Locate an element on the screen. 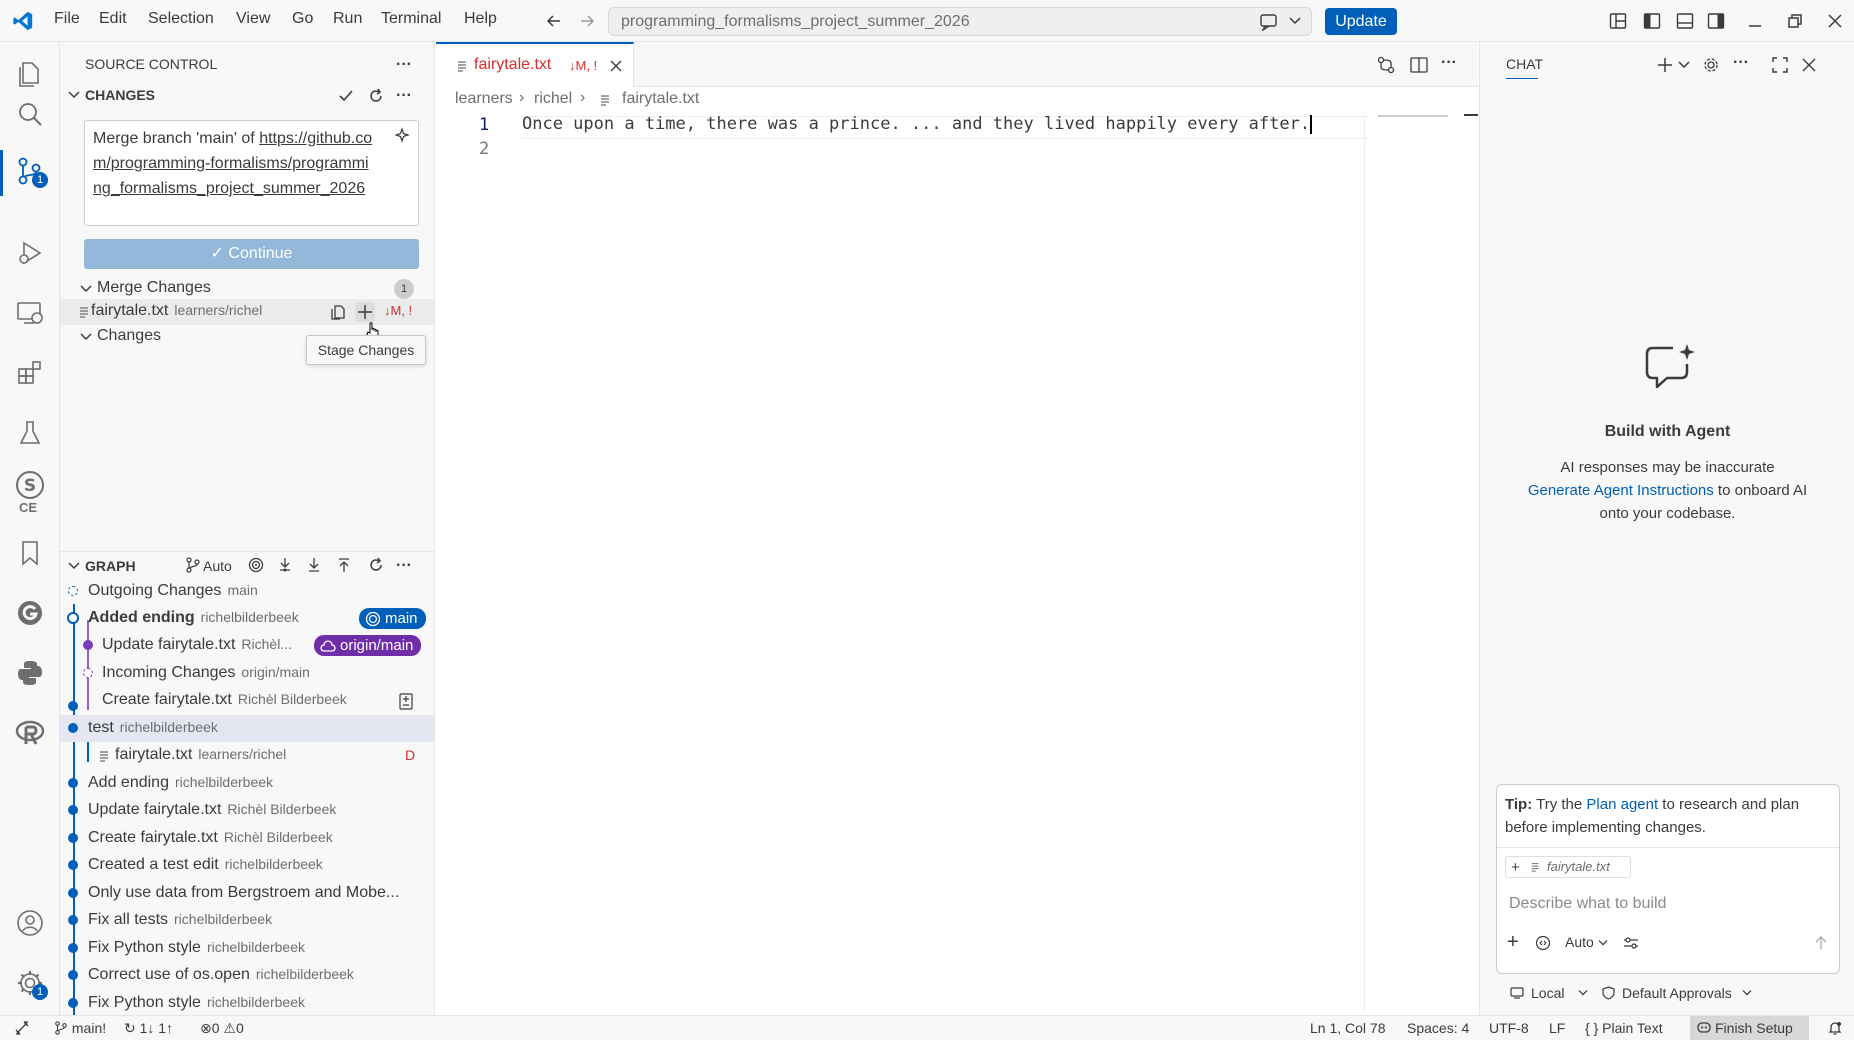  graph-more-icon: ··· is located at coordinates (404, 566).